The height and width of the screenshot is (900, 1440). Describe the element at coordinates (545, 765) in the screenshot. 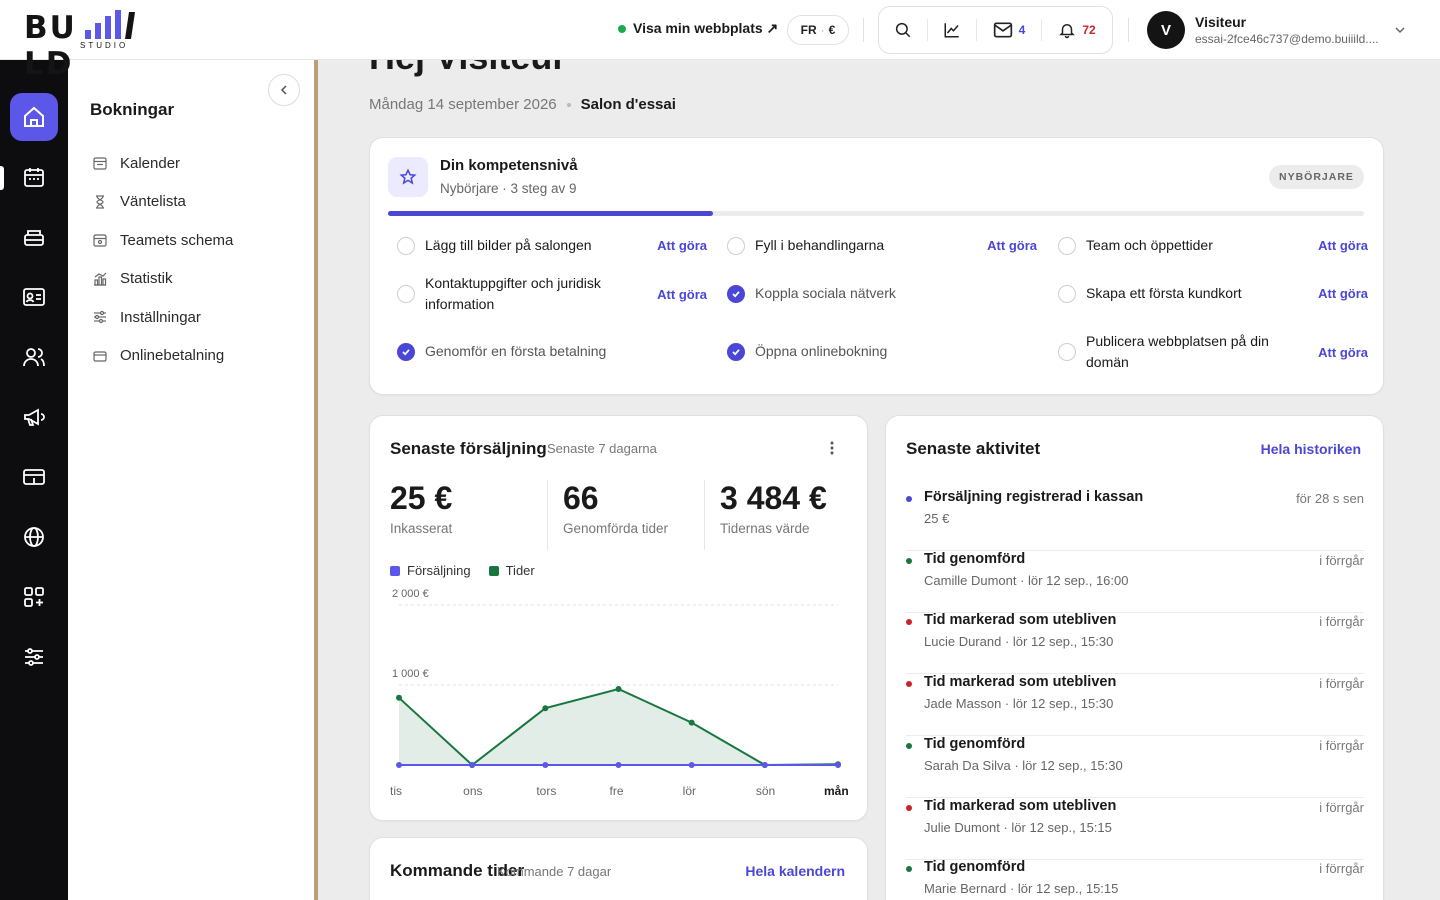

I see `sales-point` at that location.